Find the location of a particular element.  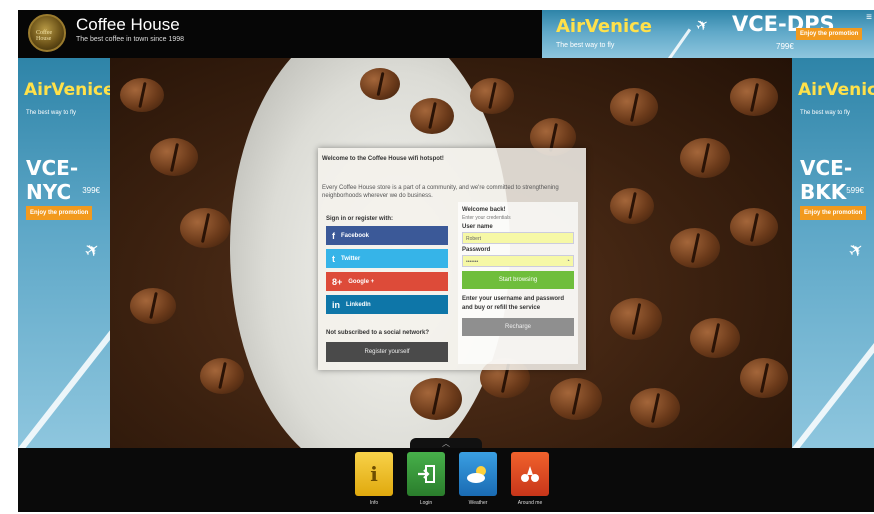

ad-price: 399€ is located at coordinates (91, 190).